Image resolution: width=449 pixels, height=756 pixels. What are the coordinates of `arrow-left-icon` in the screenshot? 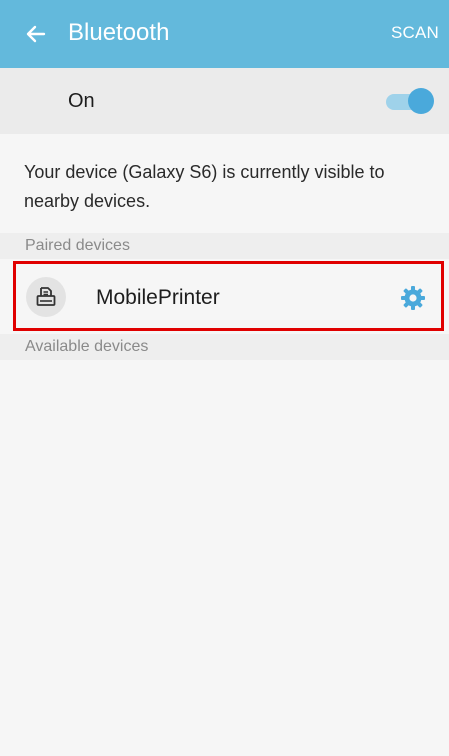 It's located at (36, 34).